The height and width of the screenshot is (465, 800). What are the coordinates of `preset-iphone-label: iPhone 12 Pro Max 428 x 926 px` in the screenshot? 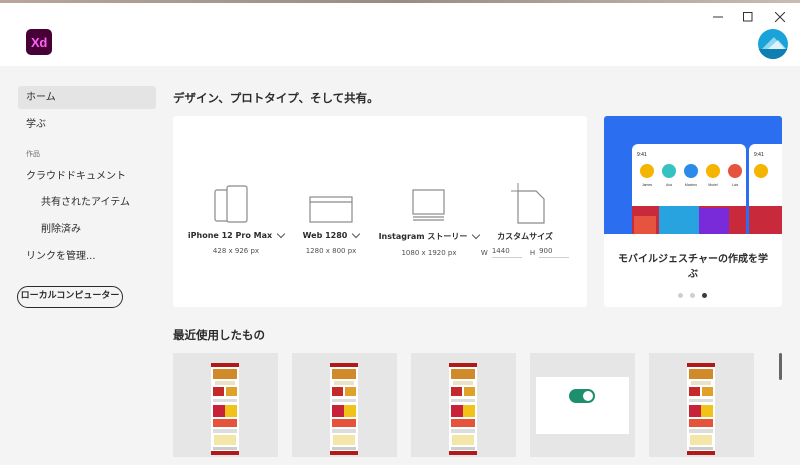 It's located at (237, 242).